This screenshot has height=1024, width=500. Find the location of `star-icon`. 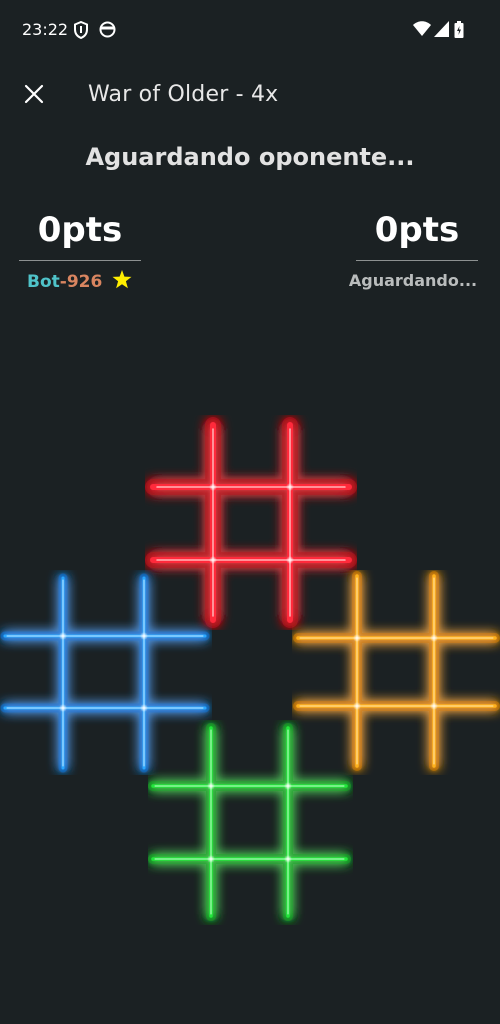

star-icon is located at coordinates (122, 282).